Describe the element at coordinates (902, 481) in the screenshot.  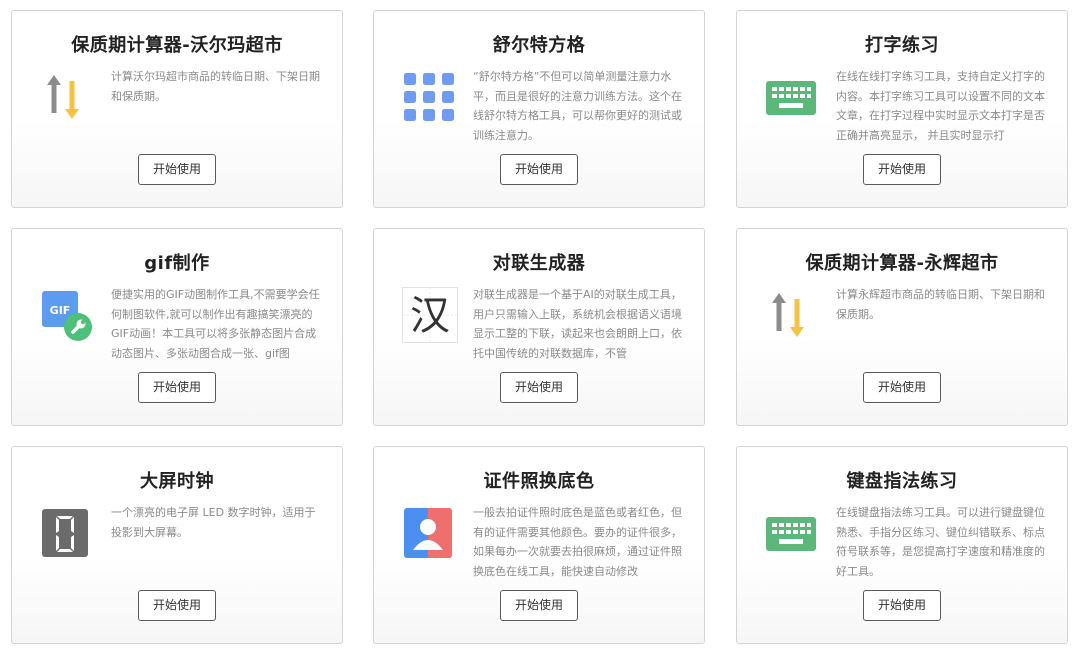
I see `card-title: 键盘指法练习` at that location.